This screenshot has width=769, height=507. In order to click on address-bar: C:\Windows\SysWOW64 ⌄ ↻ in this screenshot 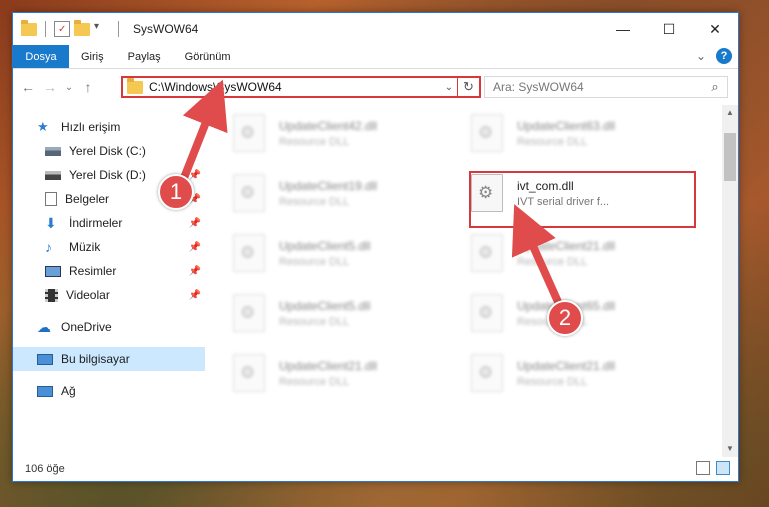, I will do `click(301, 87)`.